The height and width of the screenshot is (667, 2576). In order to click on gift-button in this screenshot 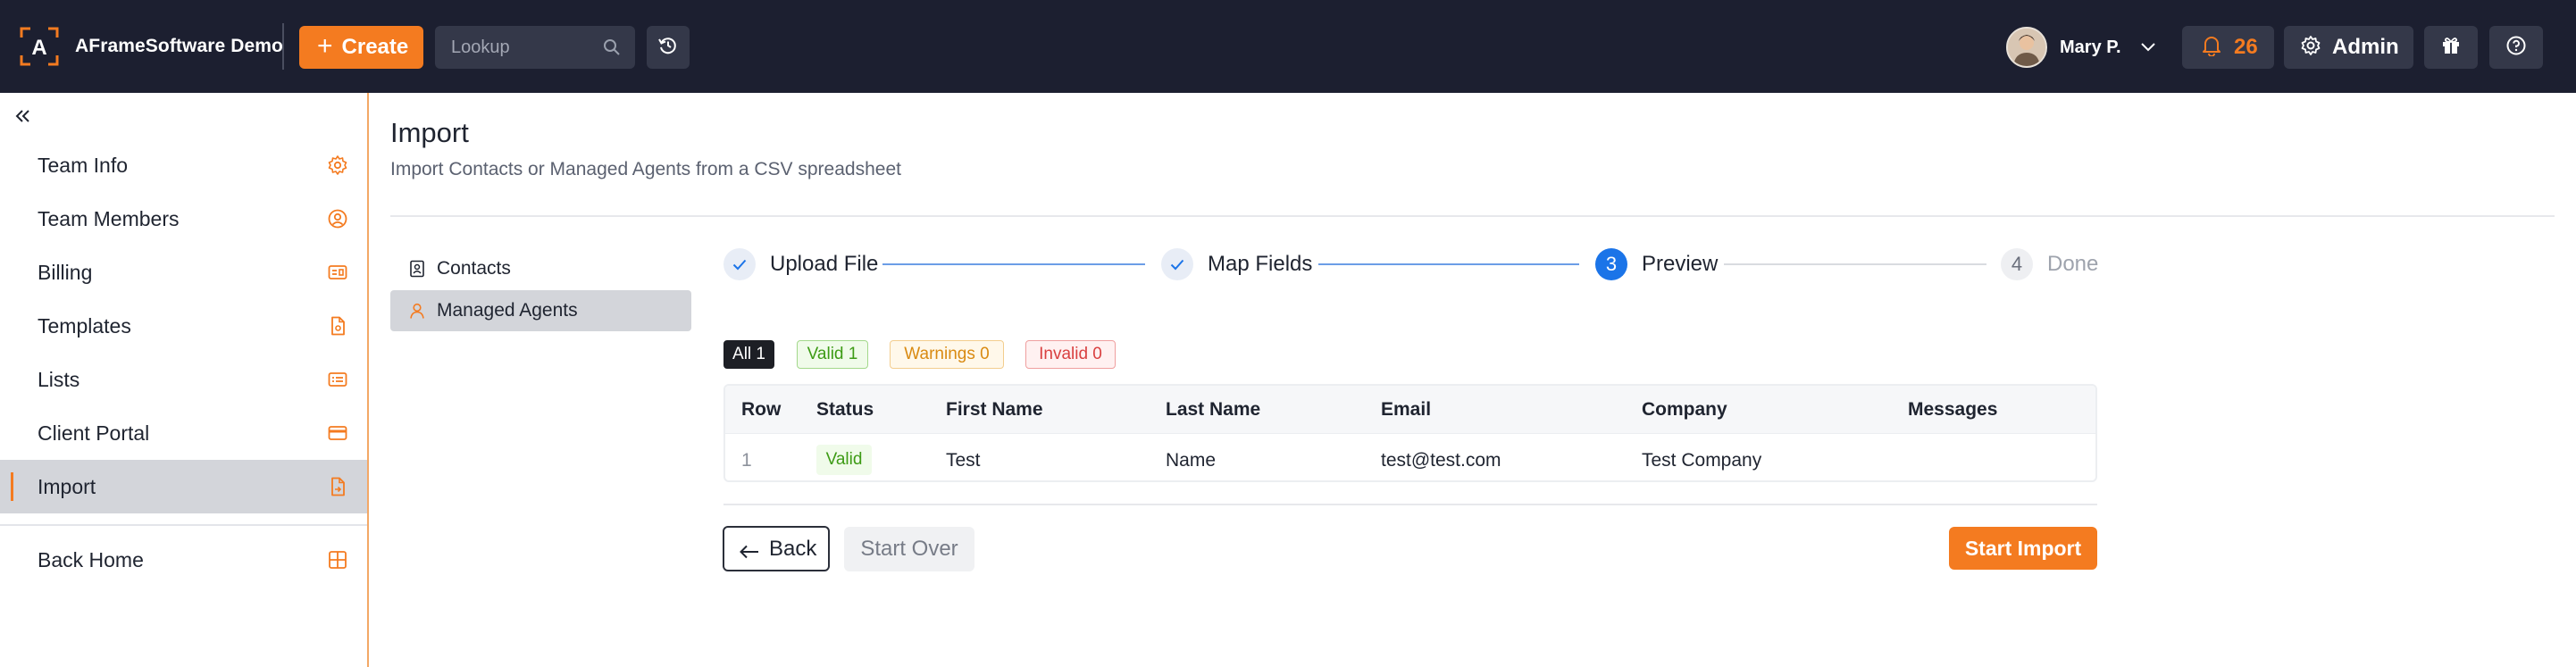, I will do `click(2451, 47)`.